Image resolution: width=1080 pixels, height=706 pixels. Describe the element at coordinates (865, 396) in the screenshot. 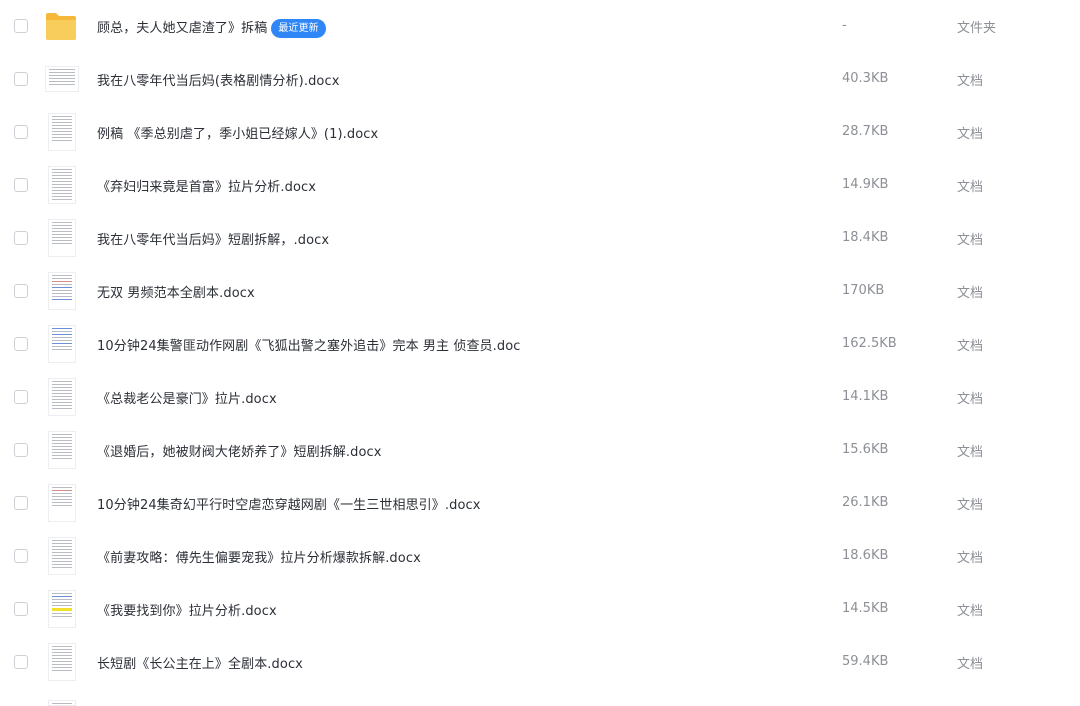

I see `file-size: 14.1KB` at that location.